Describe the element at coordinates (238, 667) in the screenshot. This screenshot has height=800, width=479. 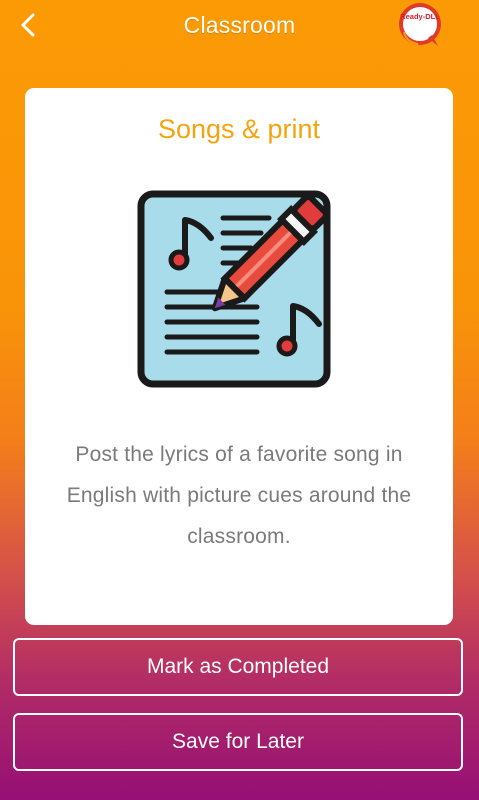
I see `mark-completed-button: Mark as Completed` at that location.